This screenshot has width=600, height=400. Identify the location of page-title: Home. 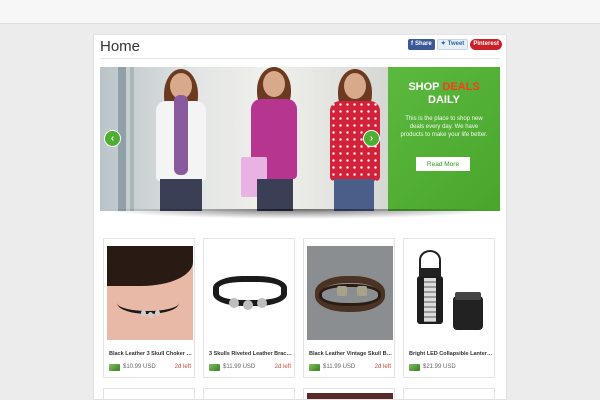
(120, 46).